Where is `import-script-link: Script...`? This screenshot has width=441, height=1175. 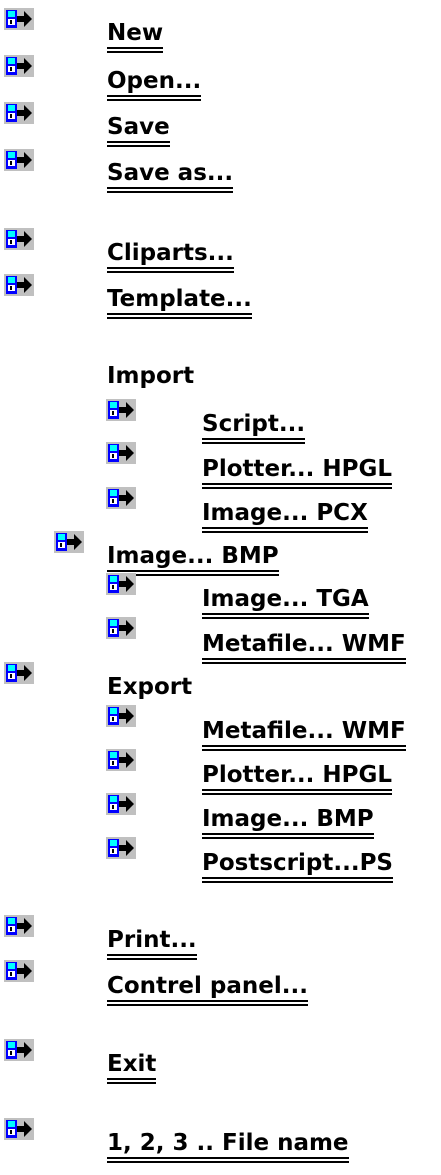 import-script-link: Script... is located at coordinates (254, 425).